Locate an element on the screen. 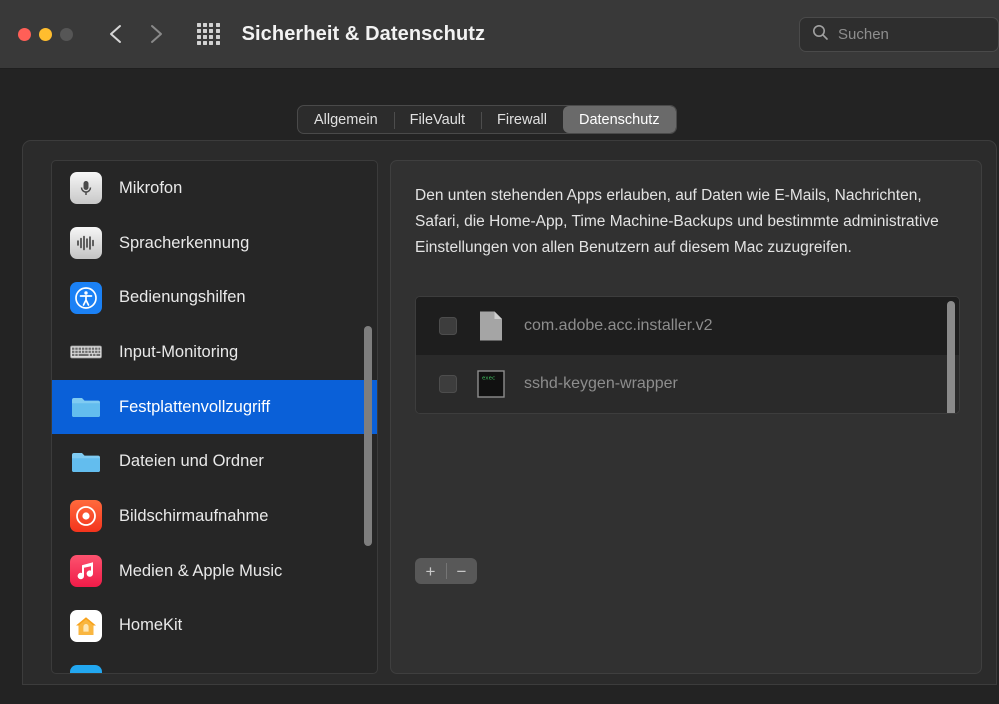 The height and width of the screenshot is (704, 999). forward-button is located at coordinates (158, 34).